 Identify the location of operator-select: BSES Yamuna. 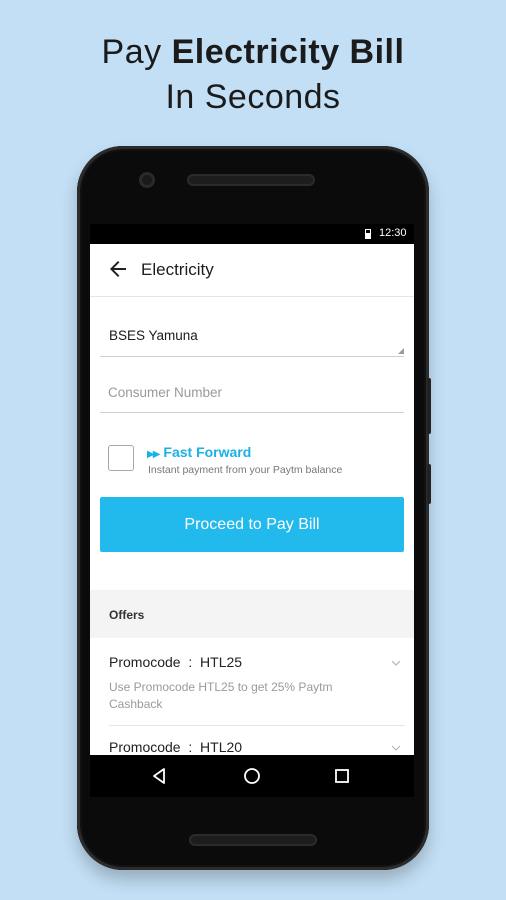
(252, 336).